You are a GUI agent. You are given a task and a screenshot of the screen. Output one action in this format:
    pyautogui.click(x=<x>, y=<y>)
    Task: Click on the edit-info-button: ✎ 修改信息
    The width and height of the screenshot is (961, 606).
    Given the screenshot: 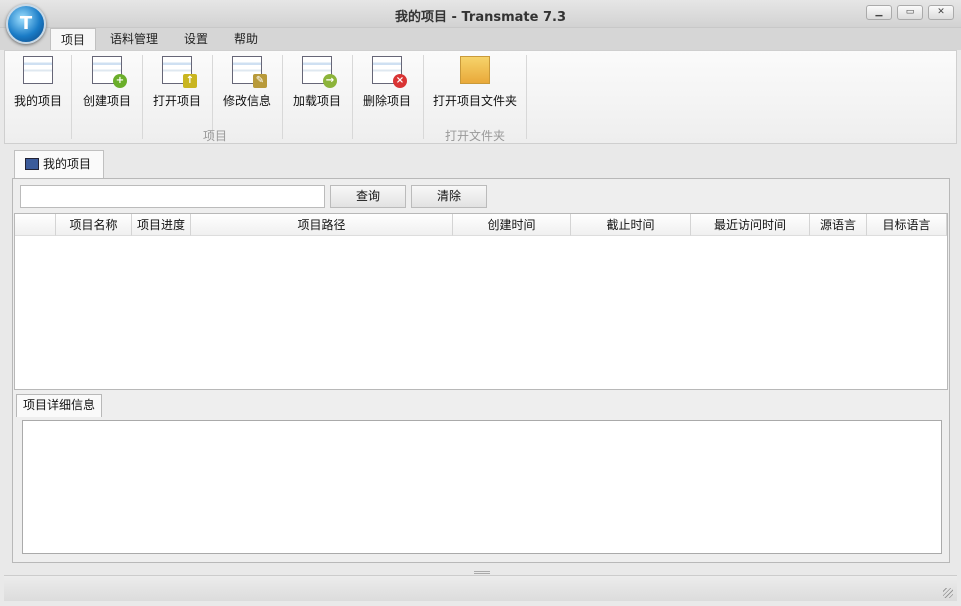 What is the action you would take?
    pyautogui.click(x=247, y=86)
    